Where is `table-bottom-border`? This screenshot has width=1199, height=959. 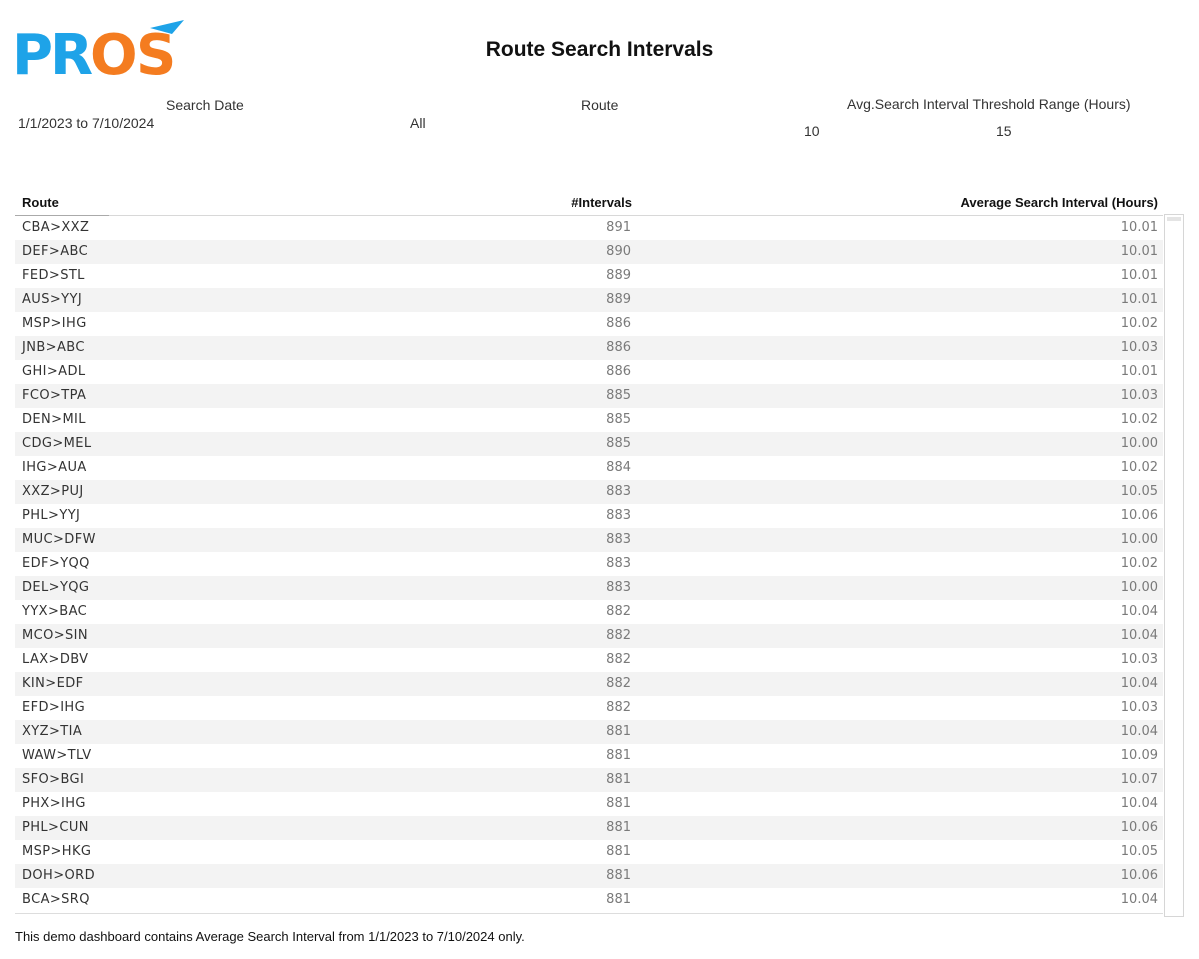
table-bottom-border is located at coordinates (589, 913).